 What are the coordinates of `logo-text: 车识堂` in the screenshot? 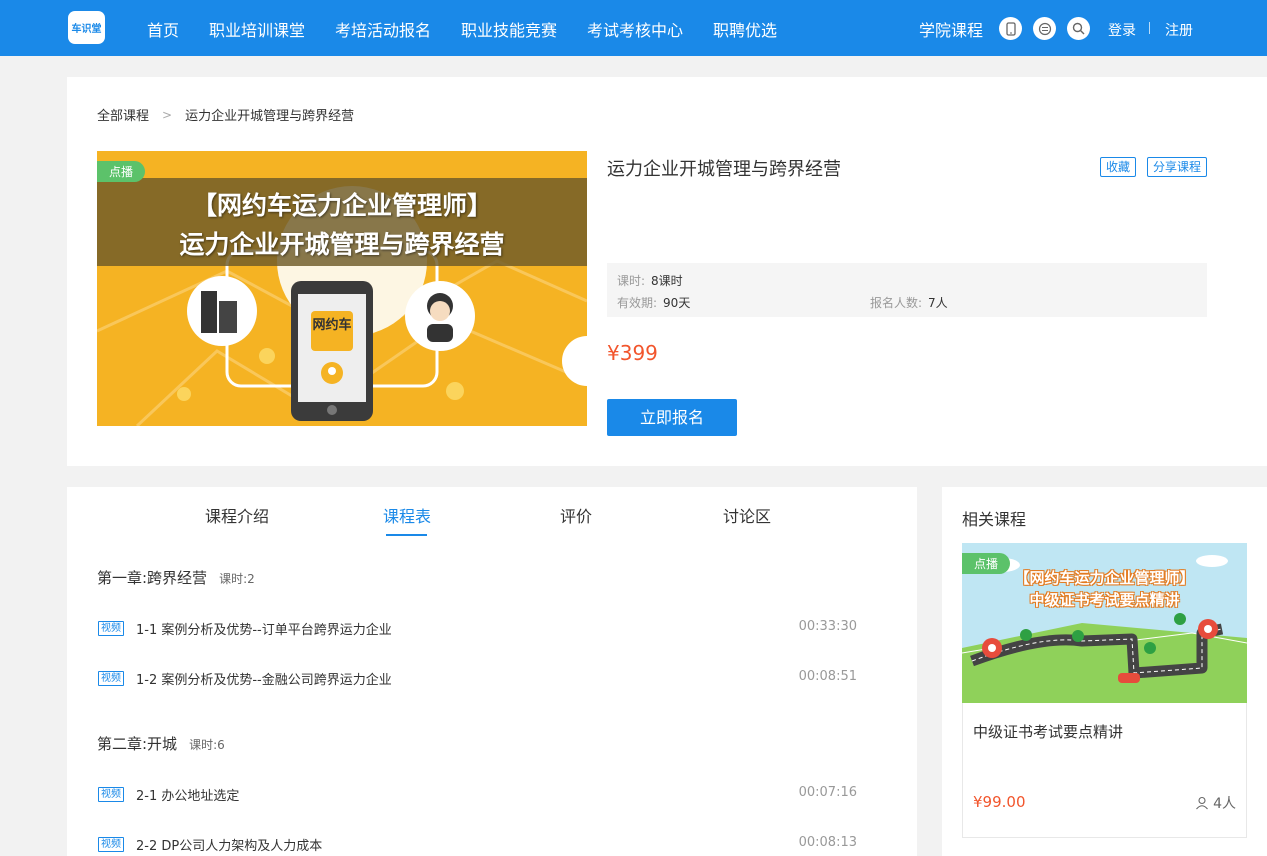 It's located at (86, 29).